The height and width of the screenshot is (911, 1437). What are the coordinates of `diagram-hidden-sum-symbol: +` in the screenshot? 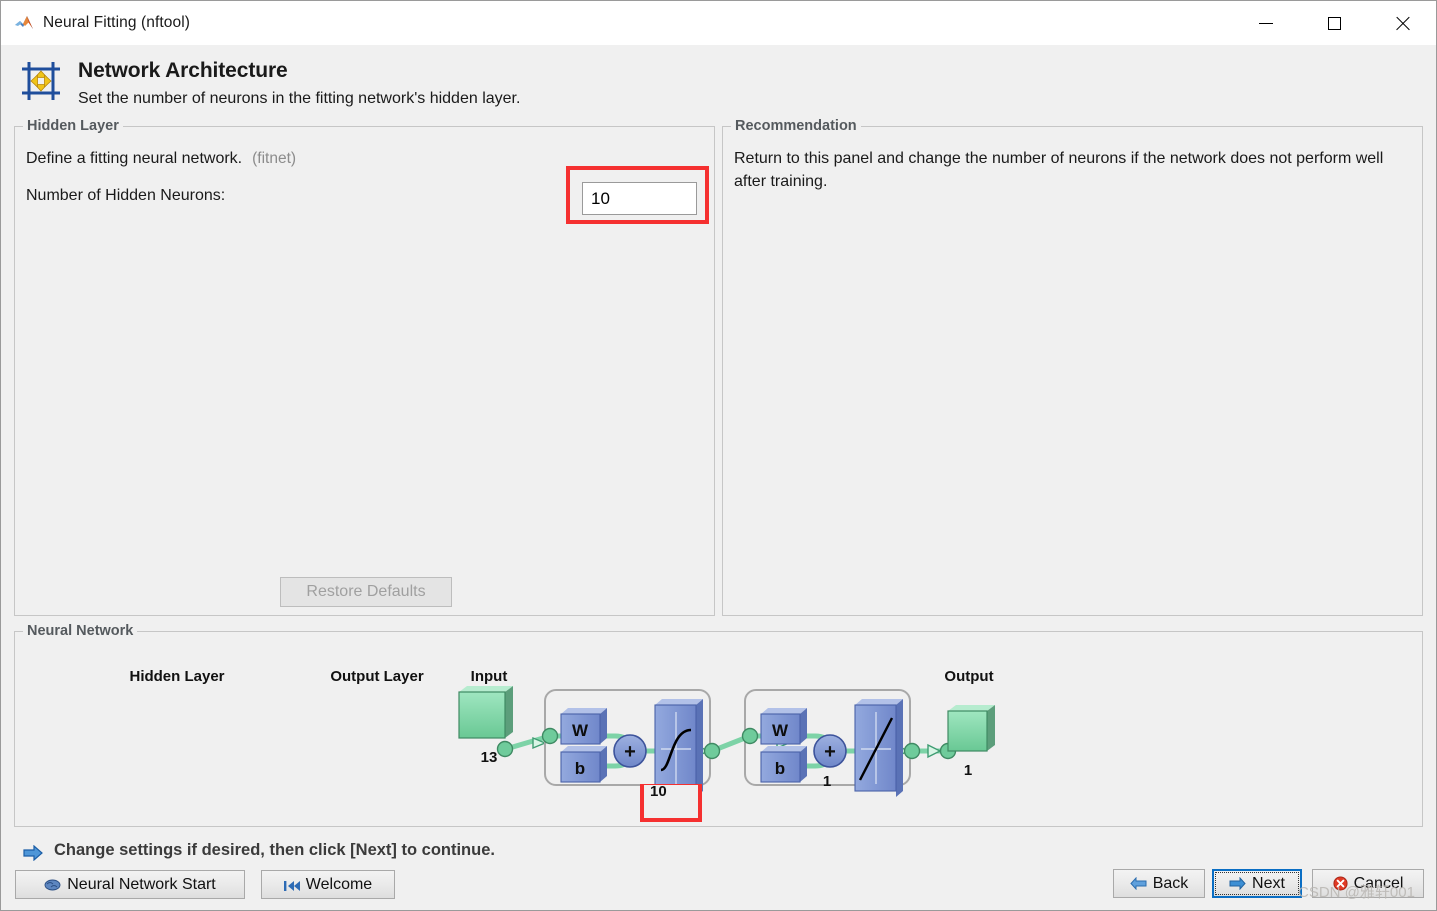 It's located at (630, 752).